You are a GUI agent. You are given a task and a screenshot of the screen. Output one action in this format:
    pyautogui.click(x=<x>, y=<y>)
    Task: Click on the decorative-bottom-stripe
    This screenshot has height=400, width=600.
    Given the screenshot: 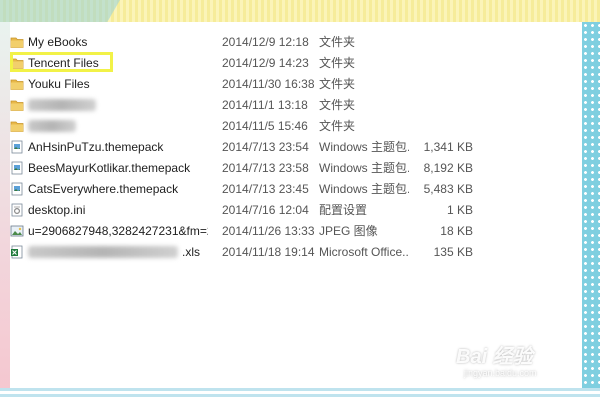 What is the action you would take?
    pyautogui.click(x=300, y=394)
    